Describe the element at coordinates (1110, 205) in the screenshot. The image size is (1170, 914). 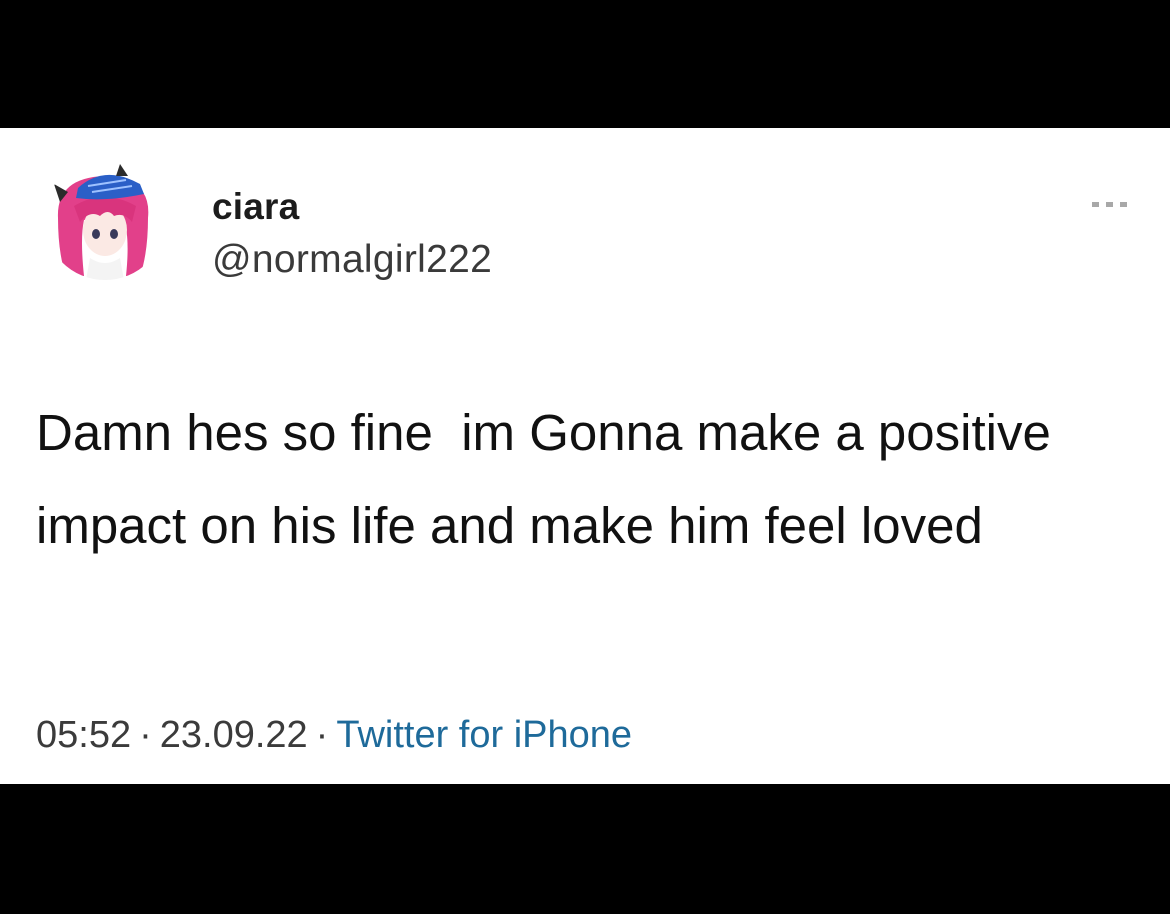
I see `more-options-icon` at that location.